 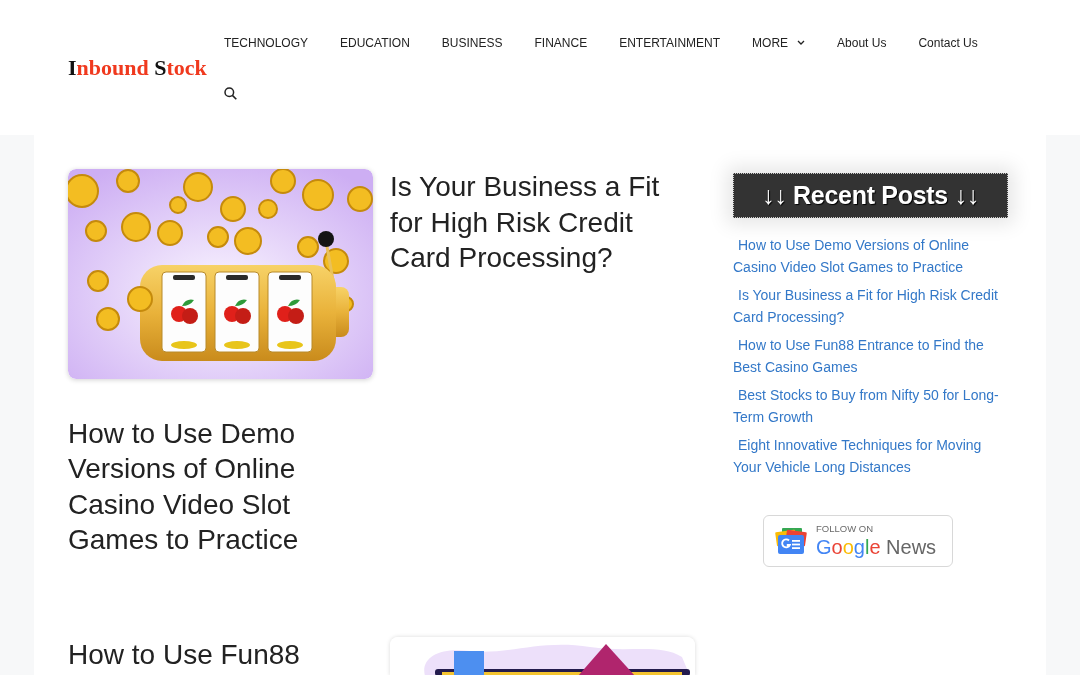 I want to click on post-title: How to Use Demo Versions of Online Casino Video Slot Games to Practice, so click(x=220, y=486).